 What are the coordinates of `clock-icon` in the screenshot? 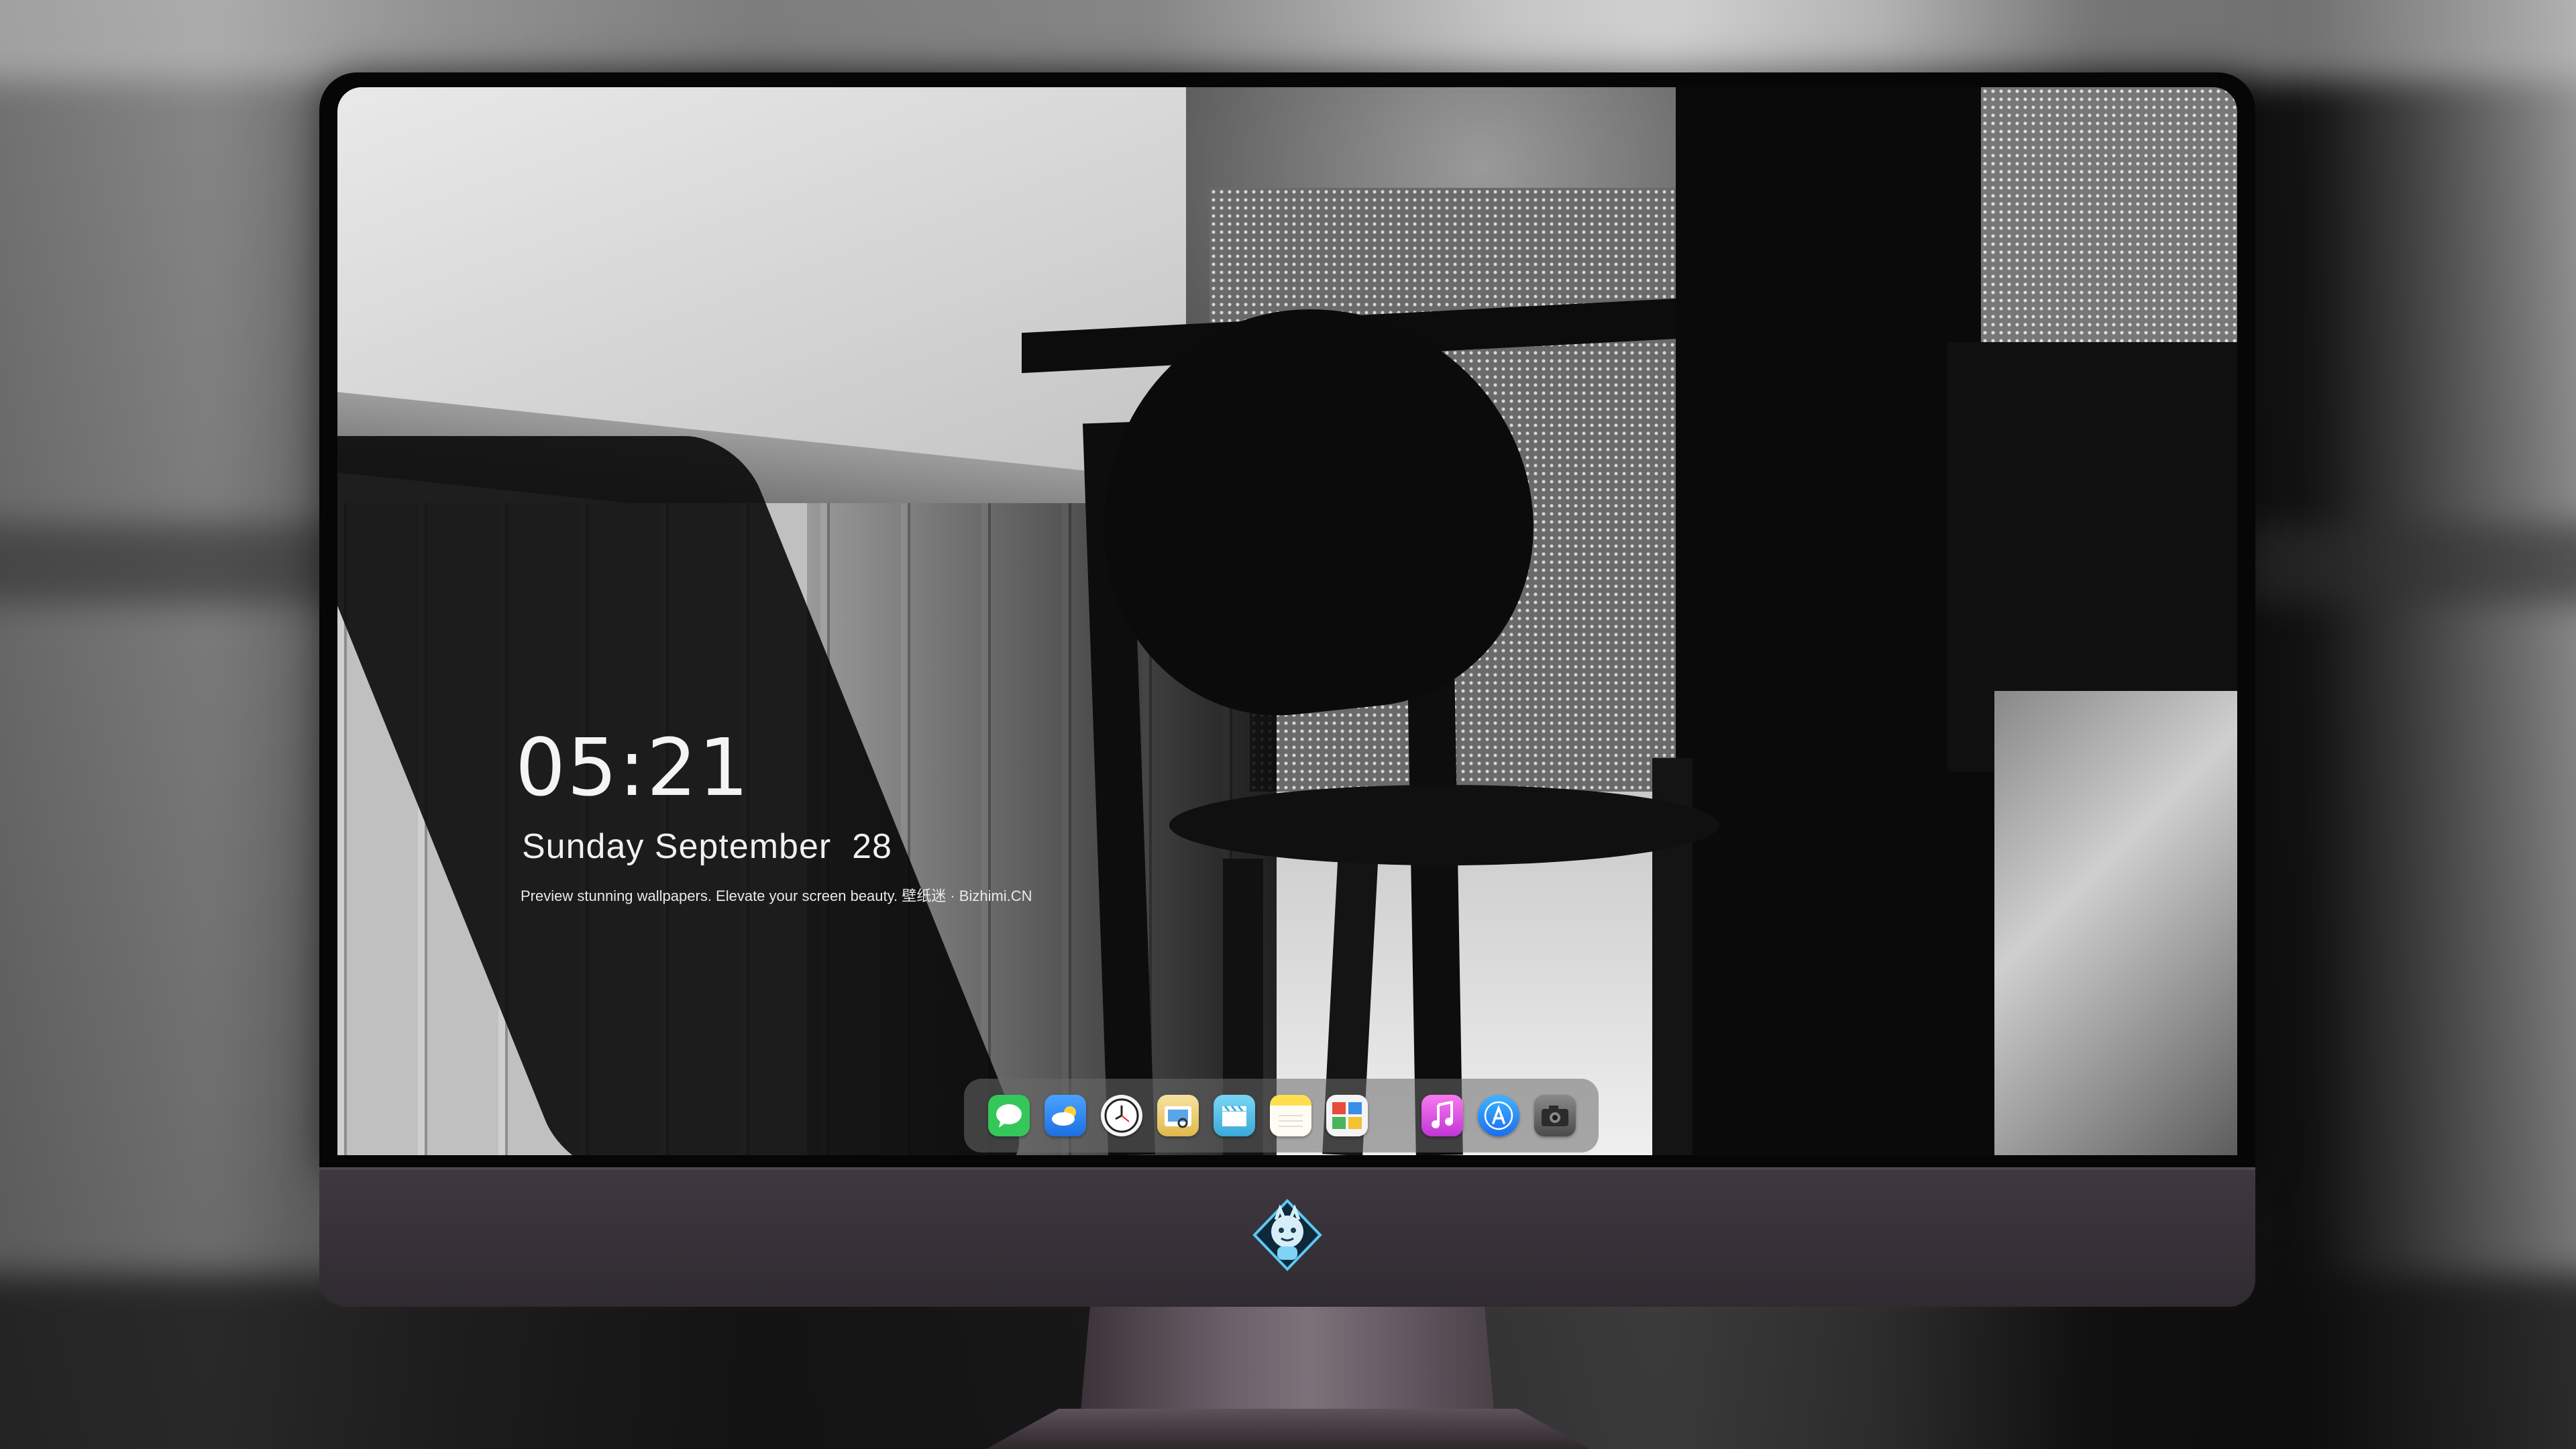 It's located at (1121, 1115).